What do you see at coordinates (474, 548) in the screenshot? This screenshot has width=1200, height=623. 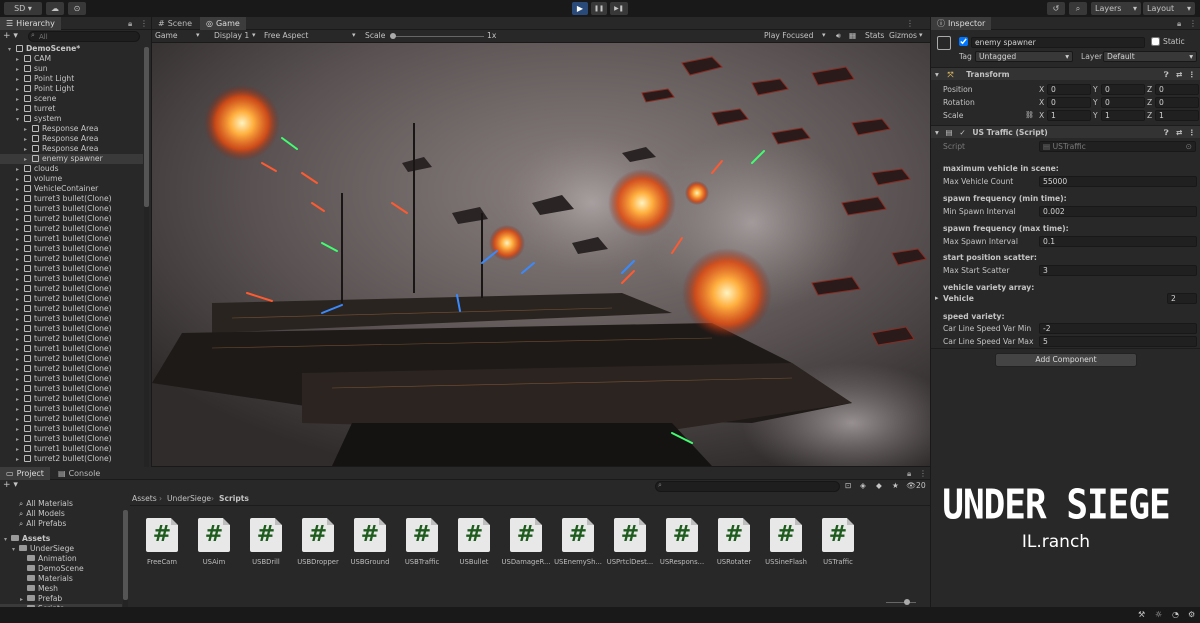 I see `asset-item: # USBullet` at bounding box center [474, 548].